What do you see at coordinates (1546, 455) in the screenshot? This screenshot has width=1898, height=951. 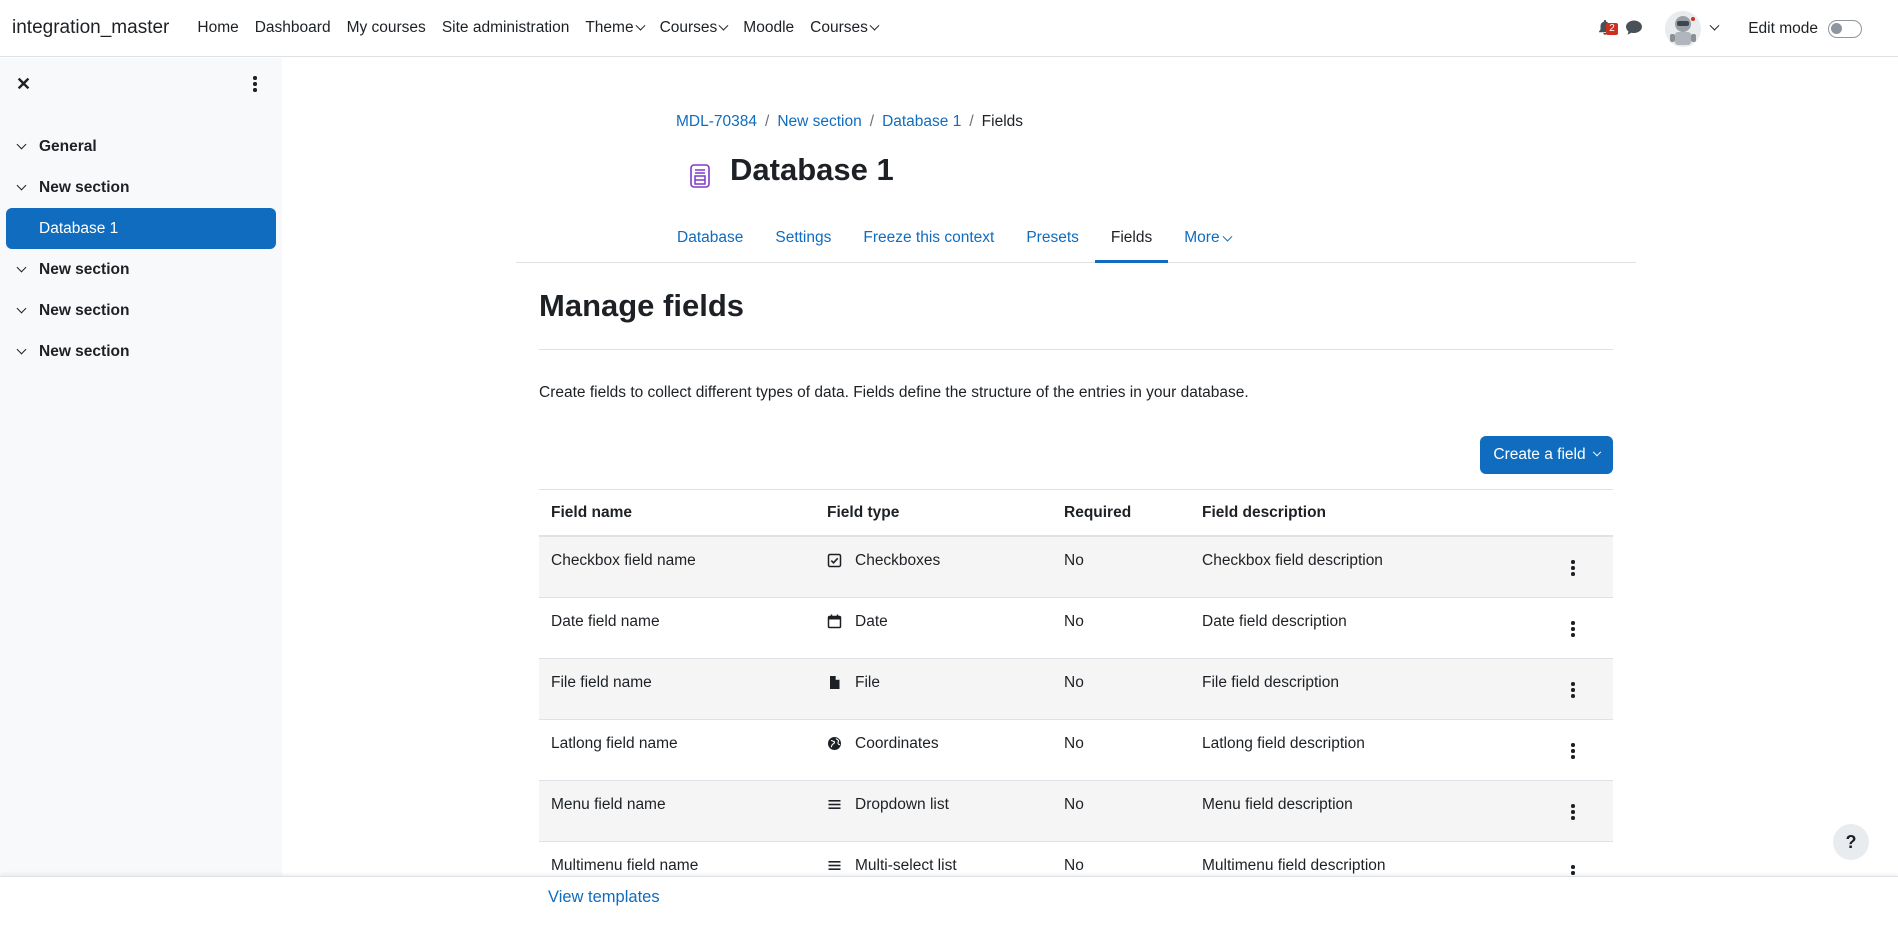 I see `create-field-button: Create a field` at bounding box center [1546, 455].